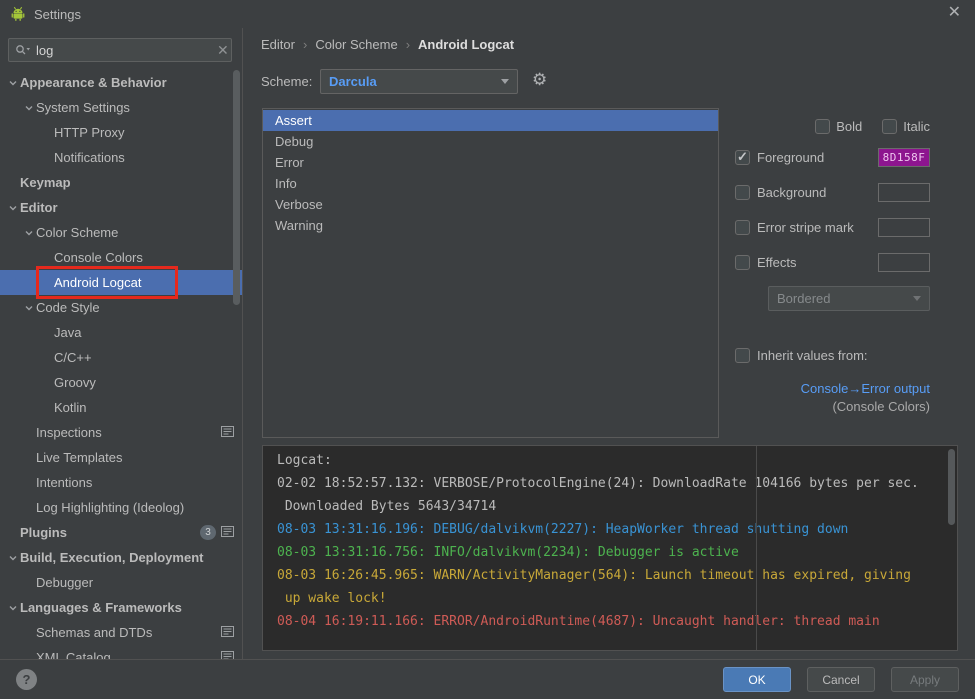  Describe the element at coordinates (490, 204) in the screenshot. I see `token-item-verbose: Verbose` at that location.